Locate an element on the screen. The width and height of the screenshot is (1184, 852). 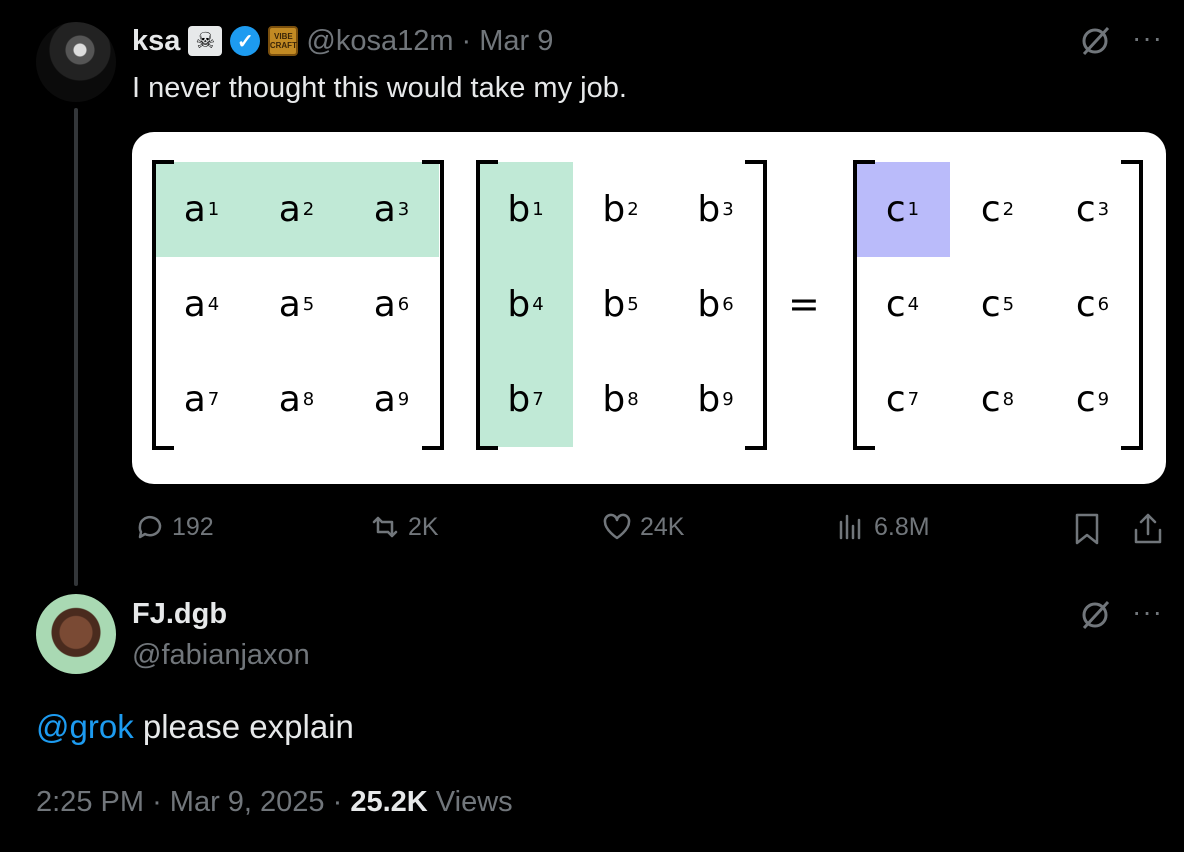
cell-a4: a4 is located at coordinates (201, 304).